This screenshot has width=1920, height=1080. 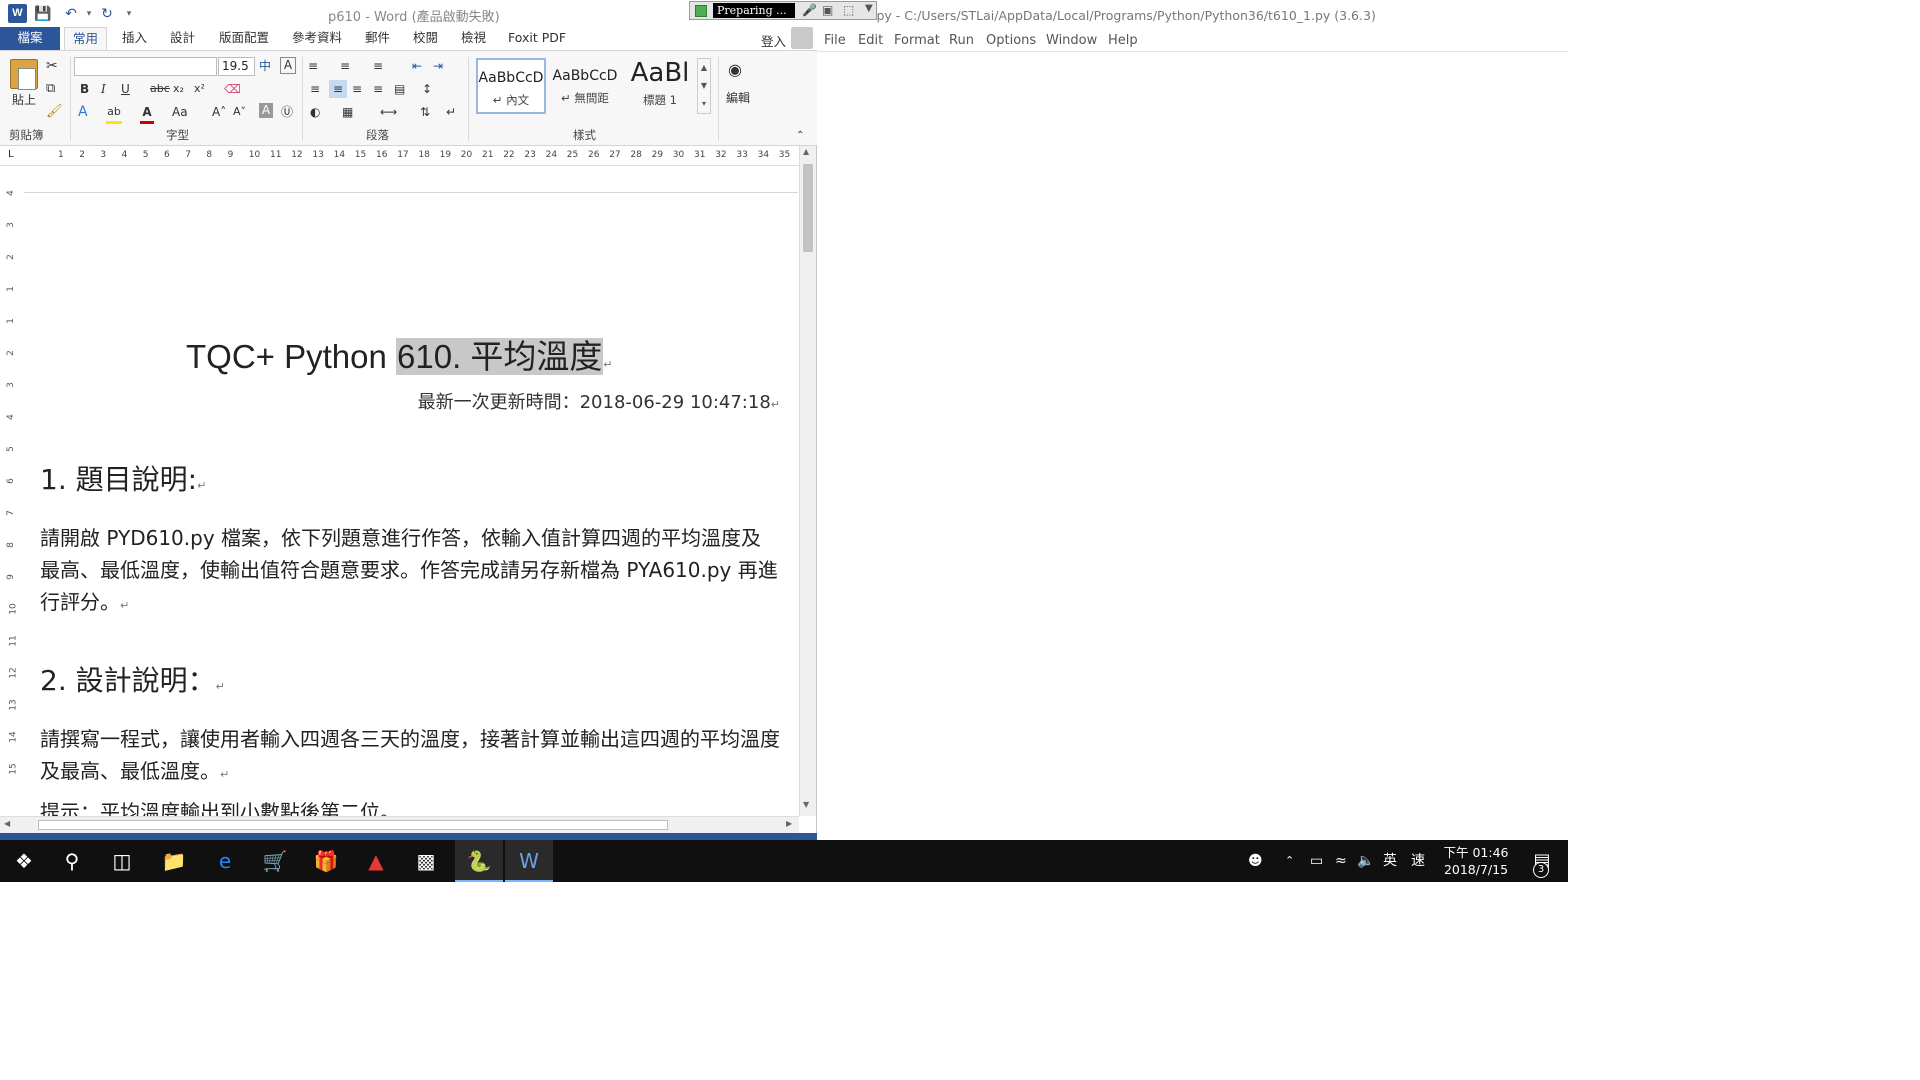 I want to click on sign-in-link: 登入, so click(x=773, y=40).